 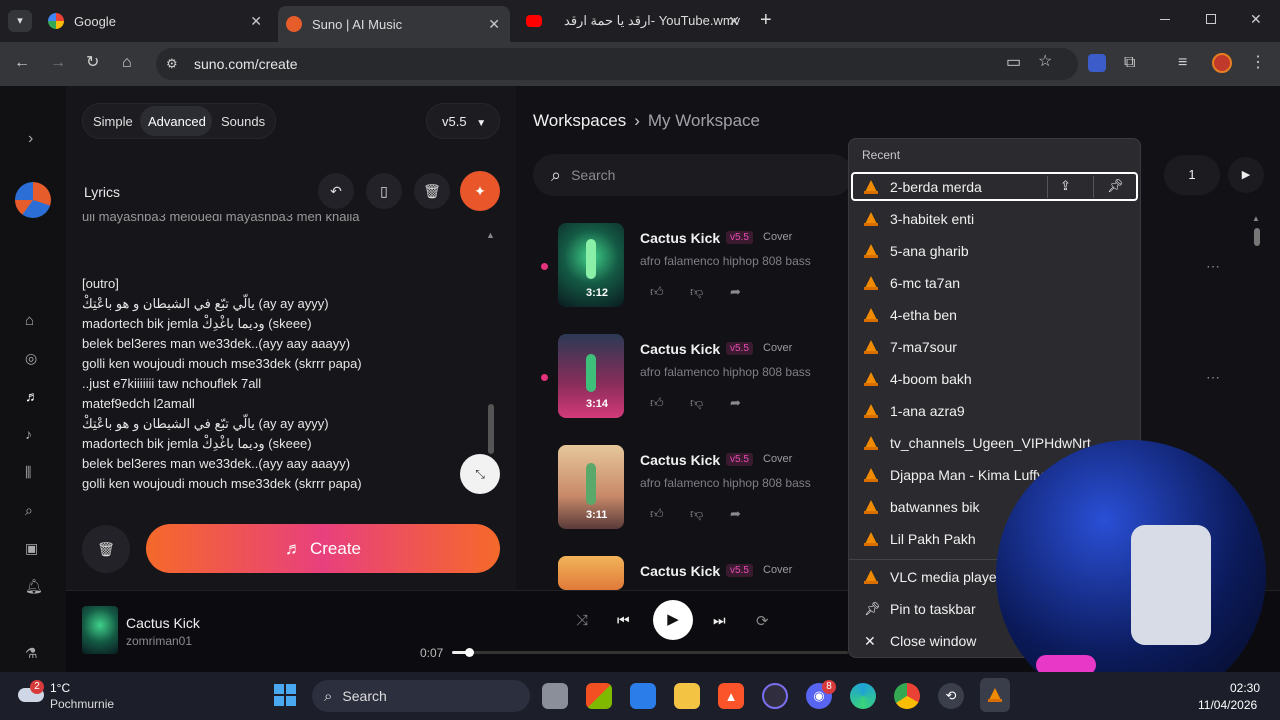 I want to click on now-playing-thumbnail, so click(x=100, y=630).